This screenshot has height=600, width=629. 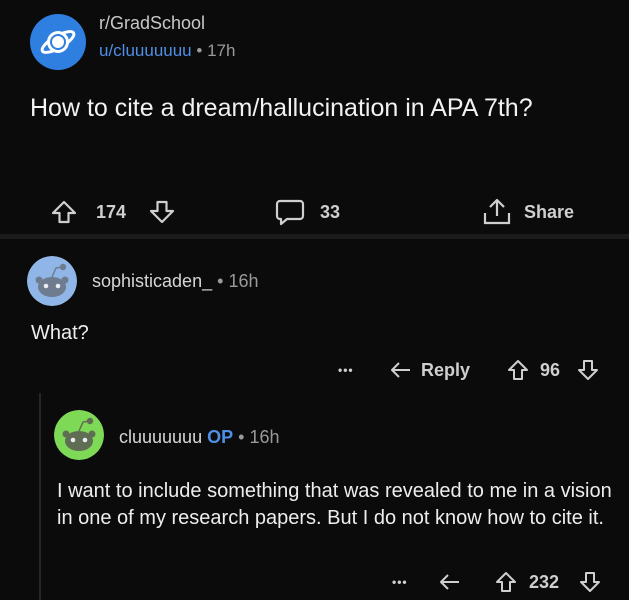 I want to click on planet-icon, so click(x=58, y=42).